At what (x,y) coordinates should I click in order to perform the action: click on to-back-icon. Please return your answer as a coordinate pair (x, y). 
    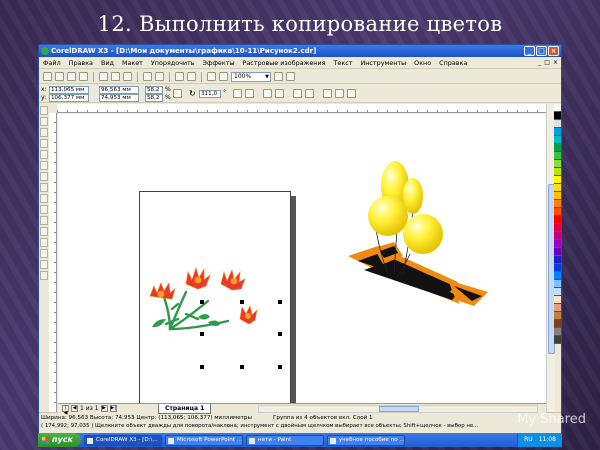
    Looking at the image, I should click on (351, 93).